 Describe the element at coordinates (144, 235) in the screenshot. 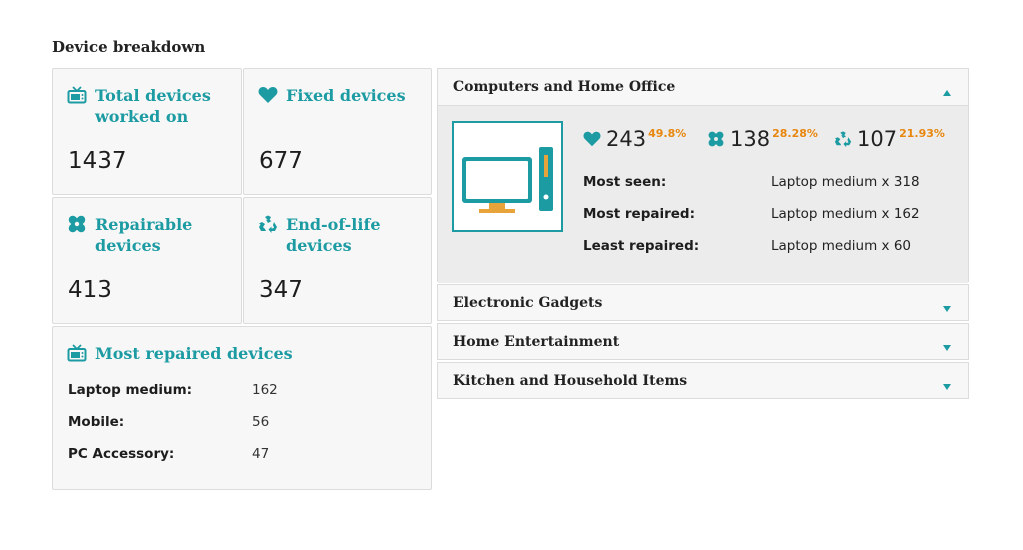

I see `repairable-devices-title: Repairable devices` at that location.